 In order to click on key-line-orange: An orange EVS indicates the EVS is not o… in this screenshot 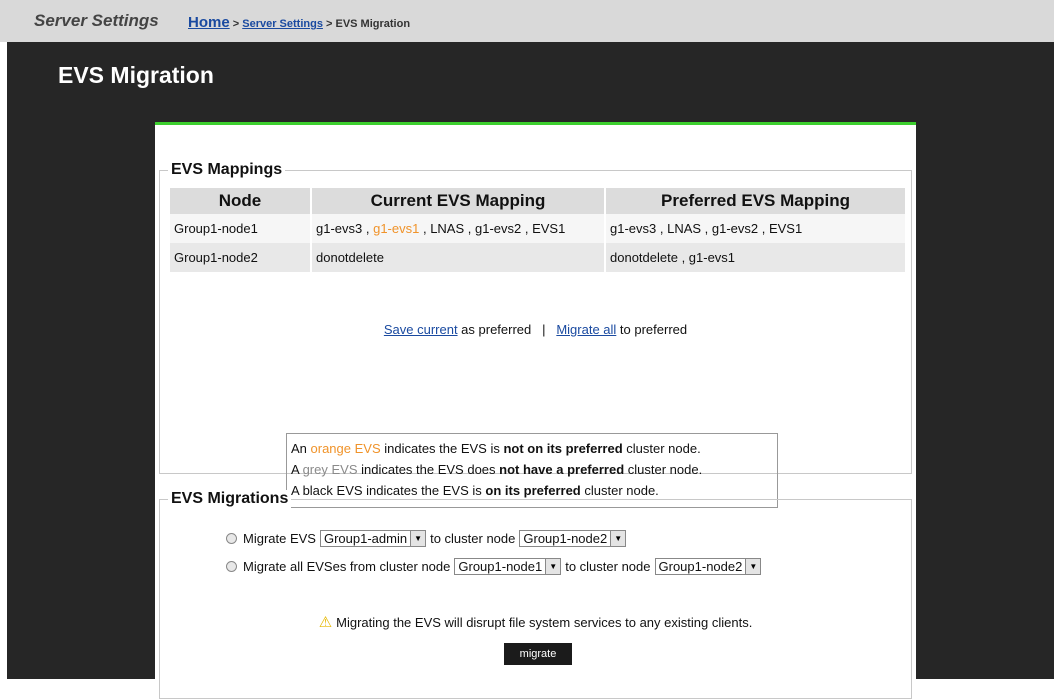, I will do `click(534, 448)`.